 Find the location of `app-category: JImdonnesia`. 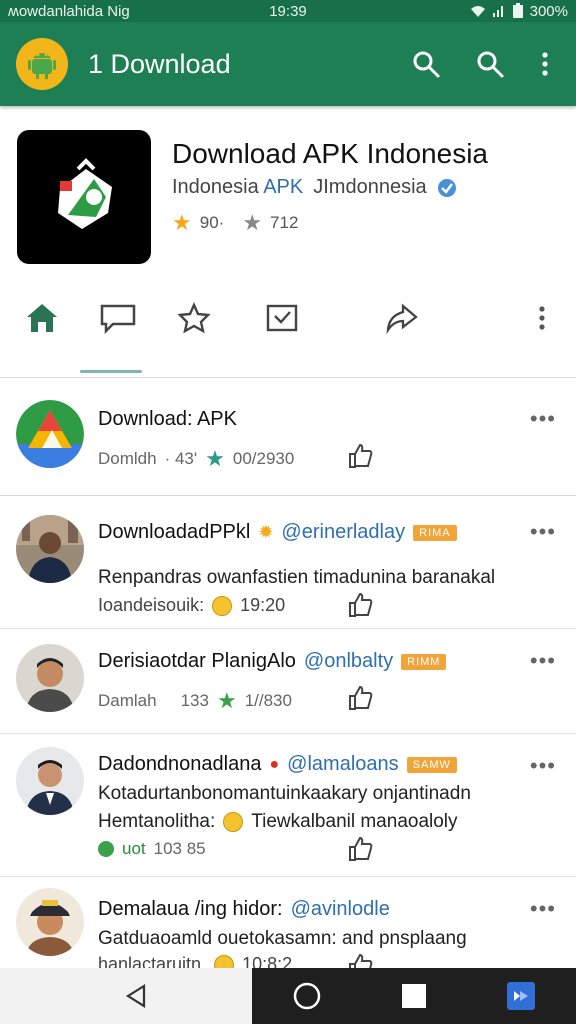

app-category: JImdonnesia is located at coordinates (370, 187).